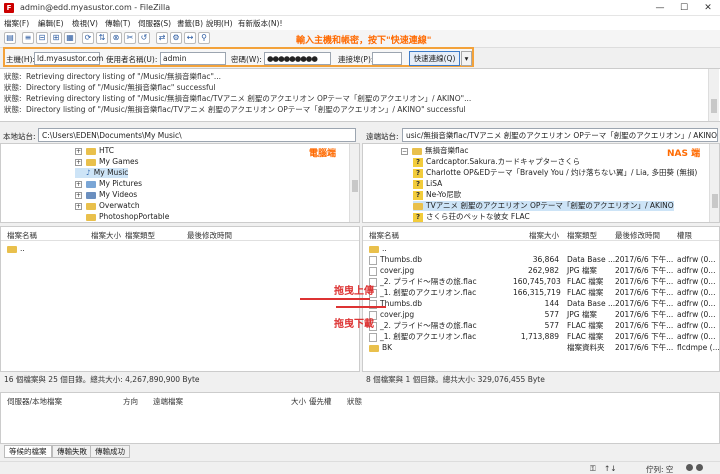 Image resolution: width=720 pixels, height=474 pixels. What do you see at coordinates (219, 23) in the screenshot?
I see `menu-help: 說明(H)` at bounding box center [219, 23].